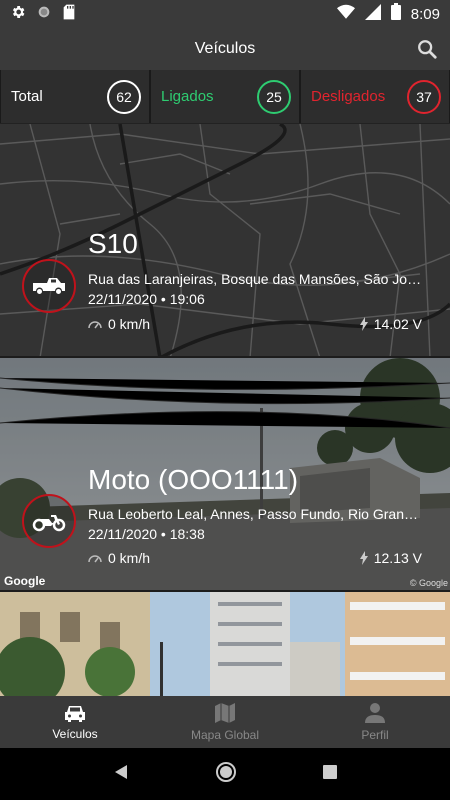 The height and width of the screenshot is (800, 450). Describe the element at coordinates (424, 96) in the screenshot. I see `filter-desligados-count: 37` at that location.